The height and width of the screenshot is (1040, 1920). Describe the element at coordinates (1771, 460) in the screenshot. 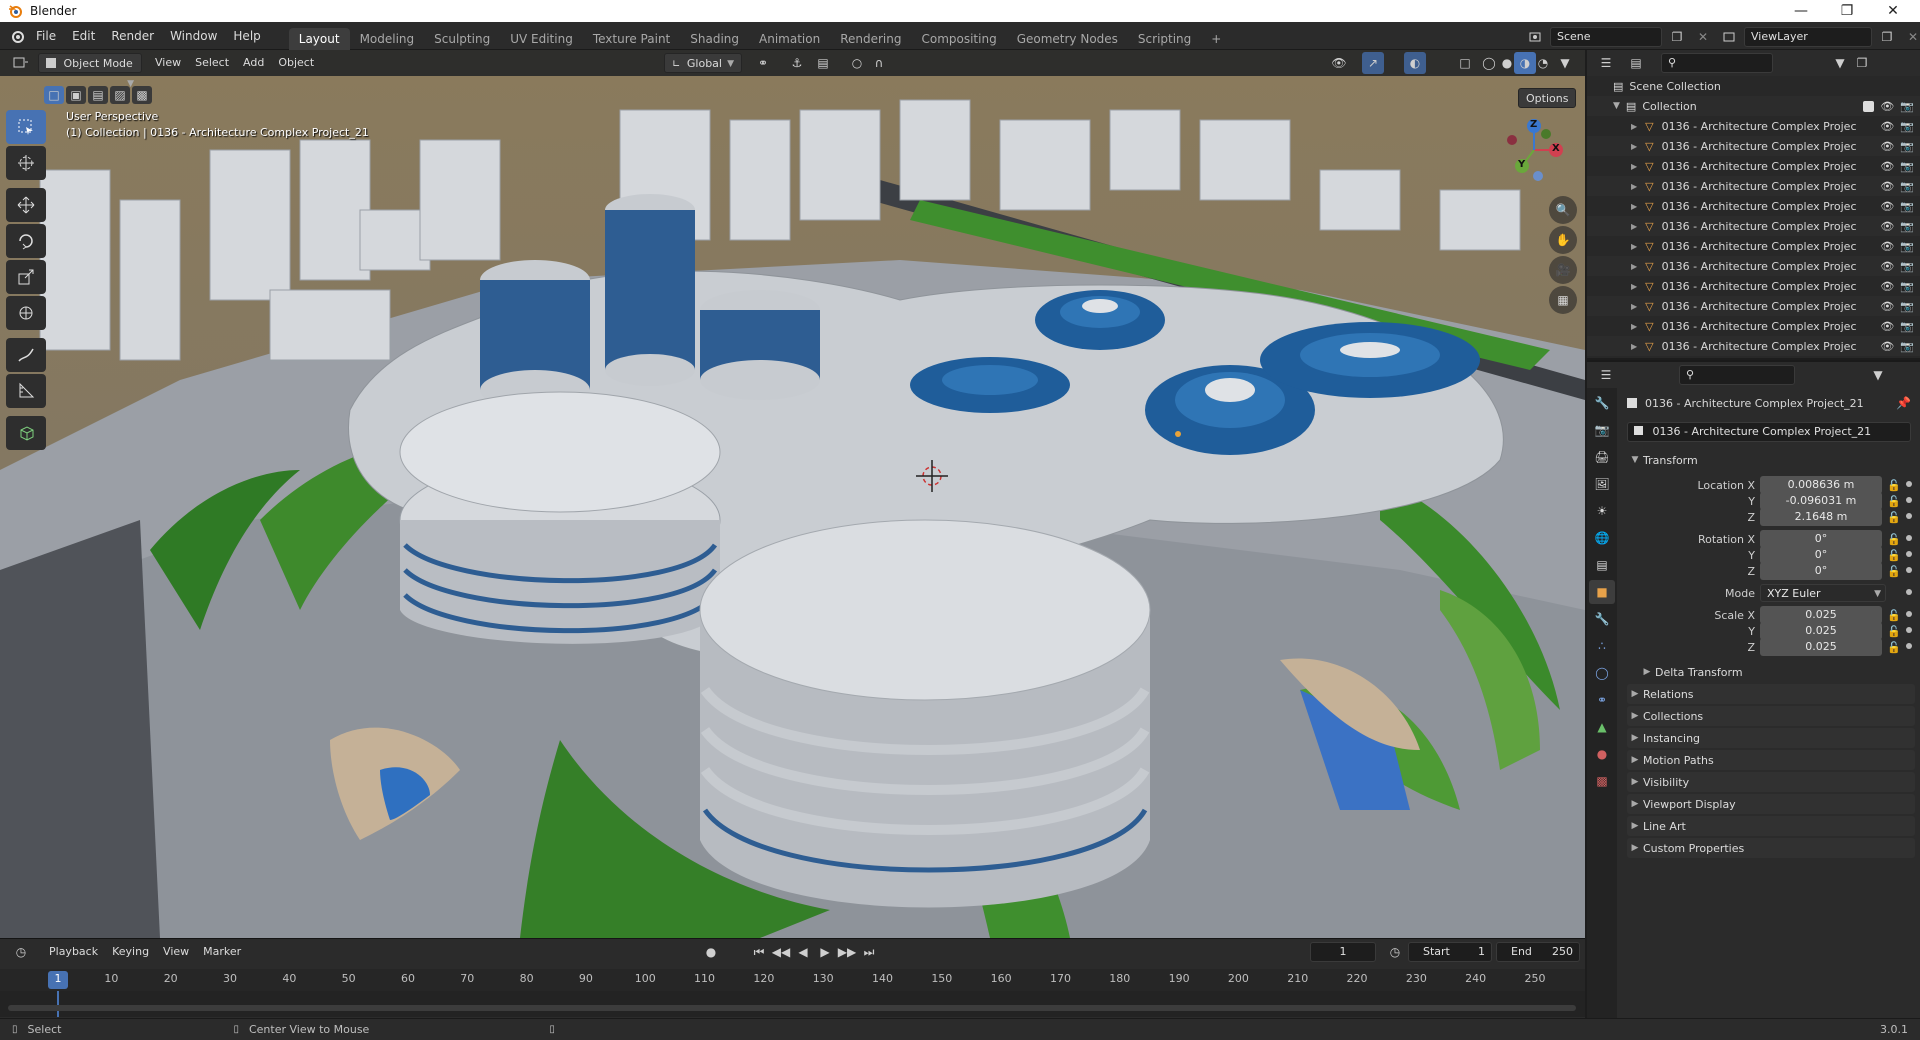

I see `transform-panel-header: ▼ Transform` at that location.